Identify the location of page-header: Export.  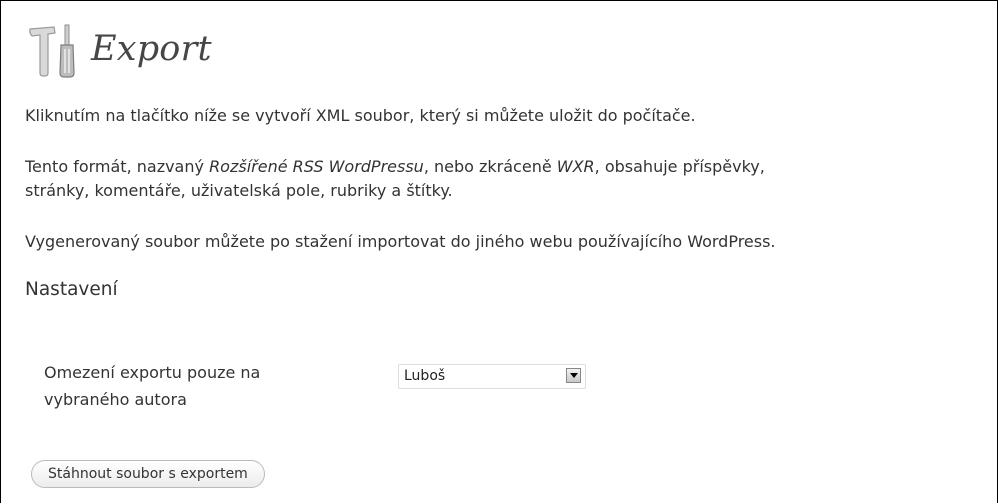
(118, 49).